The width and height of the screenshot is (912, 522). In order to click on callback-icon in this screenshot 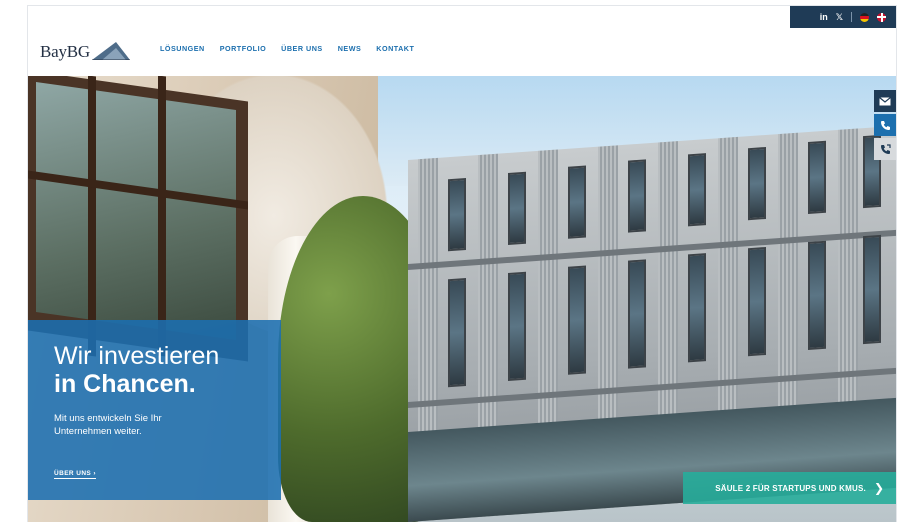, I will do `click(885, 148)`.